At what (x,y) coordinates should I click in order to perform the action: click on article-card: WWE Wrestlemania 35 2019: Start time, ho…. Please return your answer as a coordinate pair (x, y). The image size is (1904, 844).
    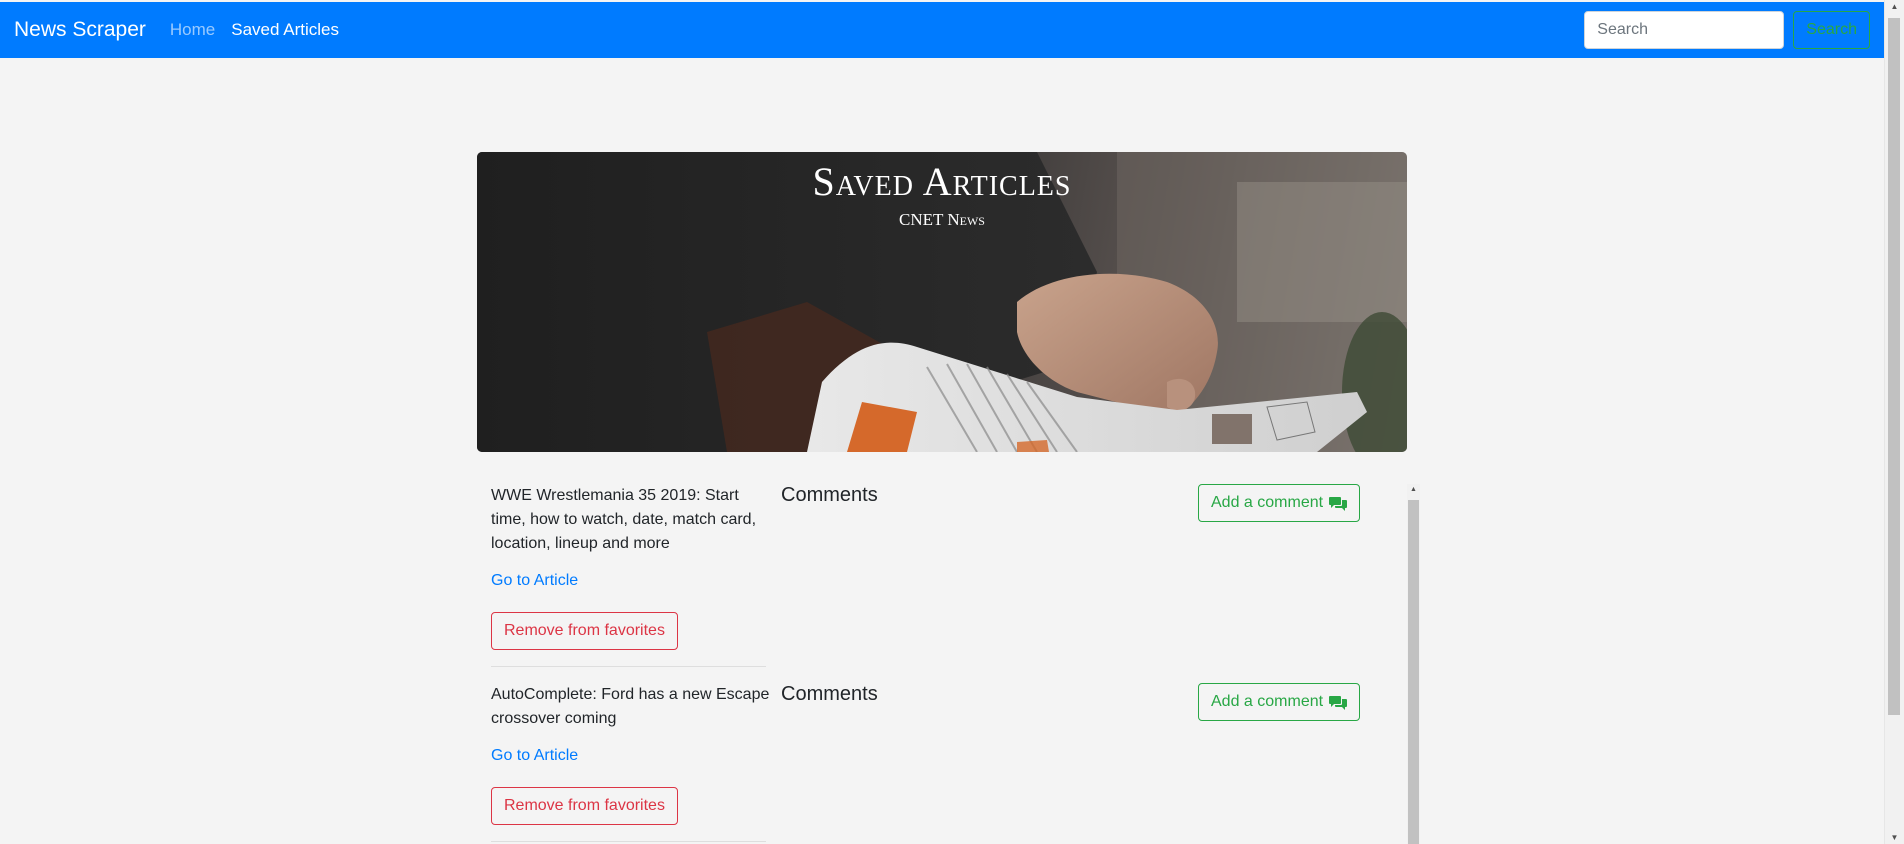
    Looking at the image, I should click on (952, 583).